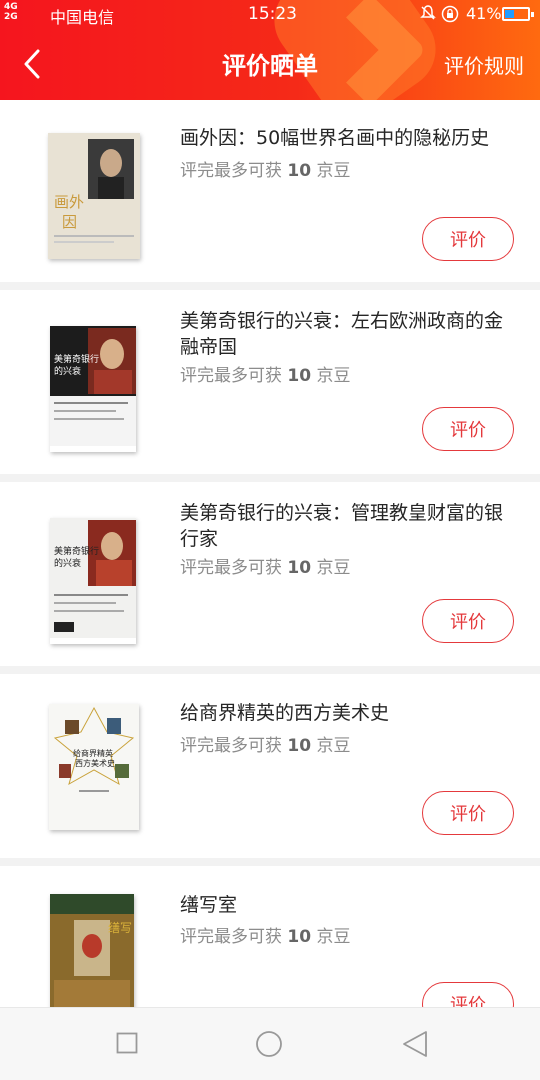  I want to click on book-title: 美第奇银行的兴衰：左右欧洲政商的金融帝国, so click(342, 334).